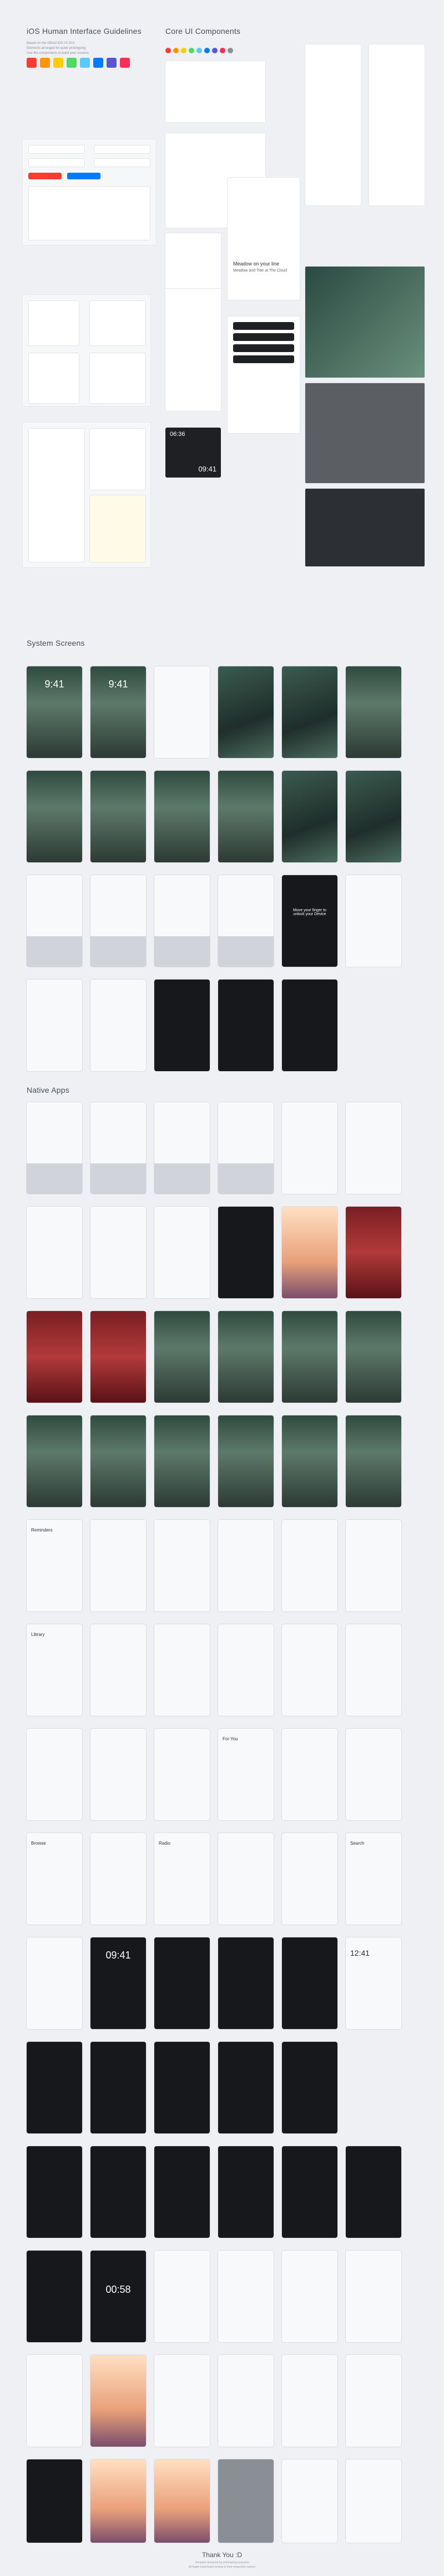 The height and width of the screenshot is (2576, 444). Describe the element at coordinates (309, 1774) in the screenshot. I see `music-new` at that location.